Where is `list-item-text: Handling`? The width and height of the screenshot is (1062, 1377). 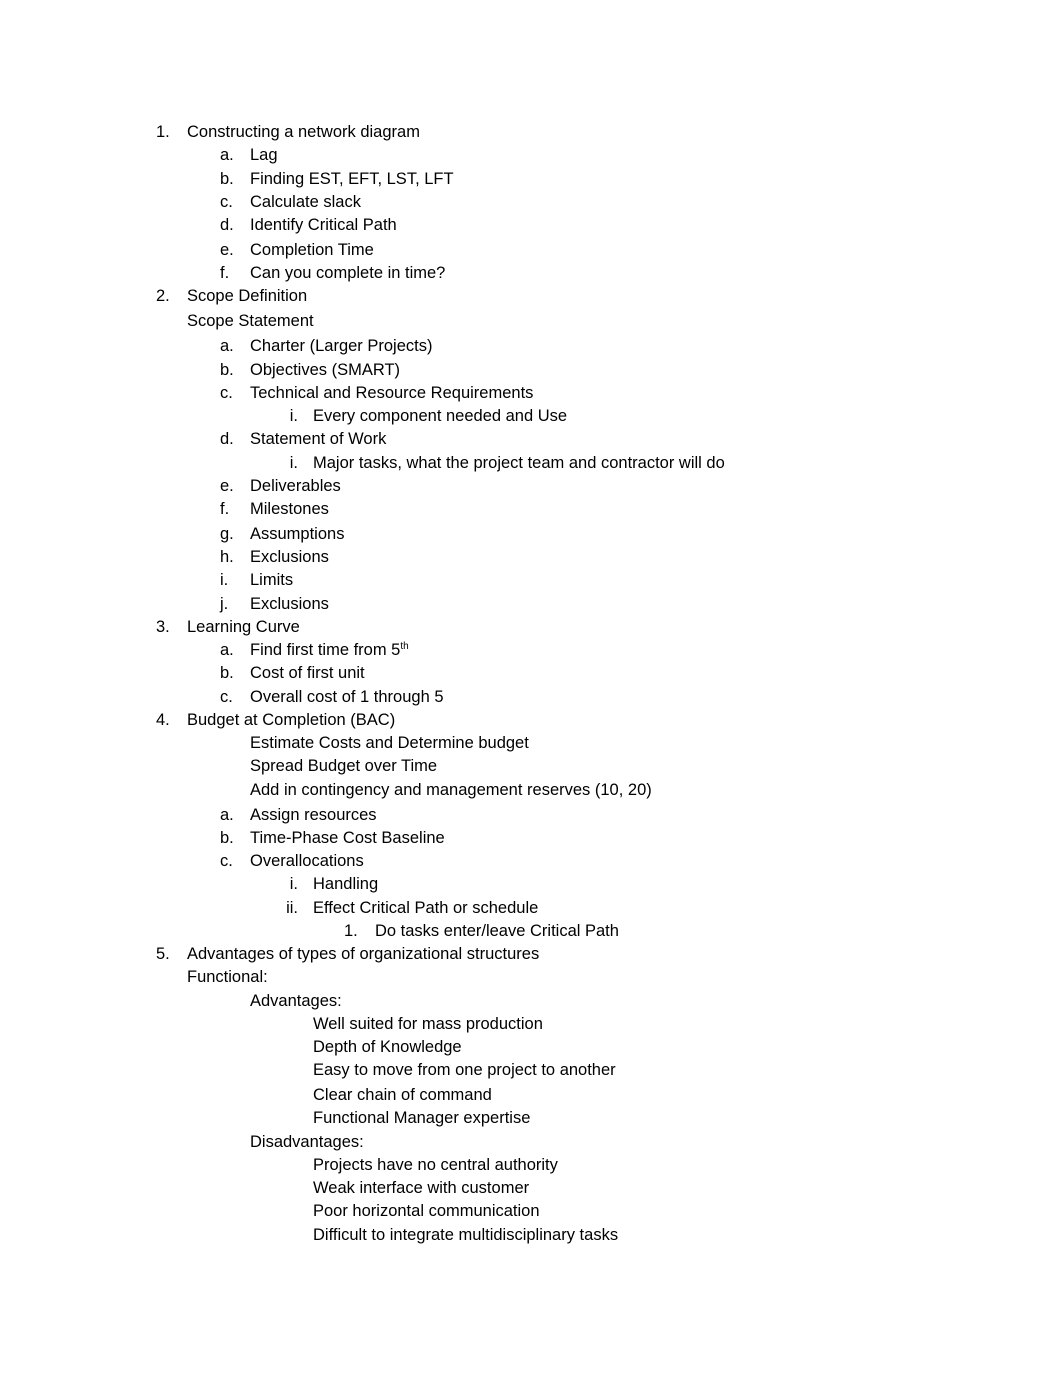 list-item-text: Handling is located at coordinates (345, 884).